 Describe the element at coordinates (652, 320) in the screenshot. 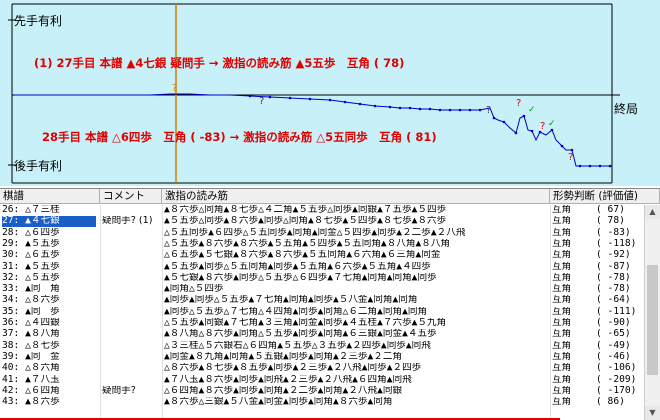

I see `scroll-thumb` at that location.